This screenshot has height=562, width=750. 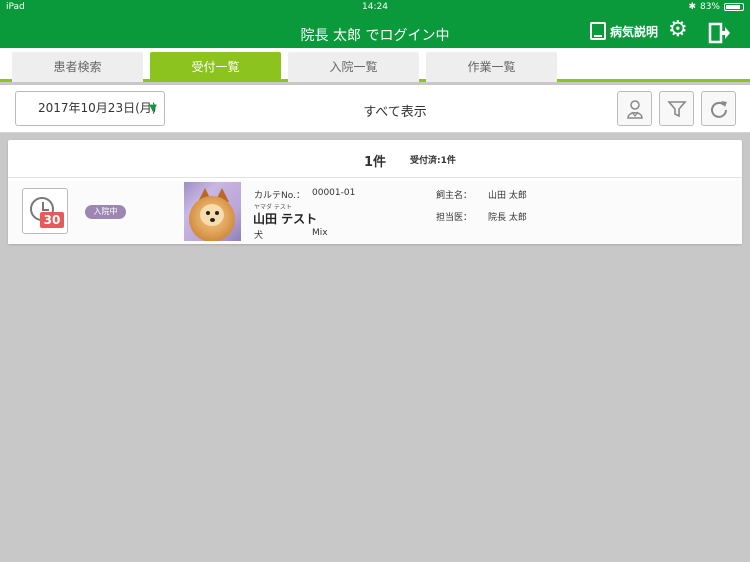 What do you see at coordinates (507, 218) in the screenshot?
I see `doctor-value: 院長 太郎` at bounding box center [507, 218].